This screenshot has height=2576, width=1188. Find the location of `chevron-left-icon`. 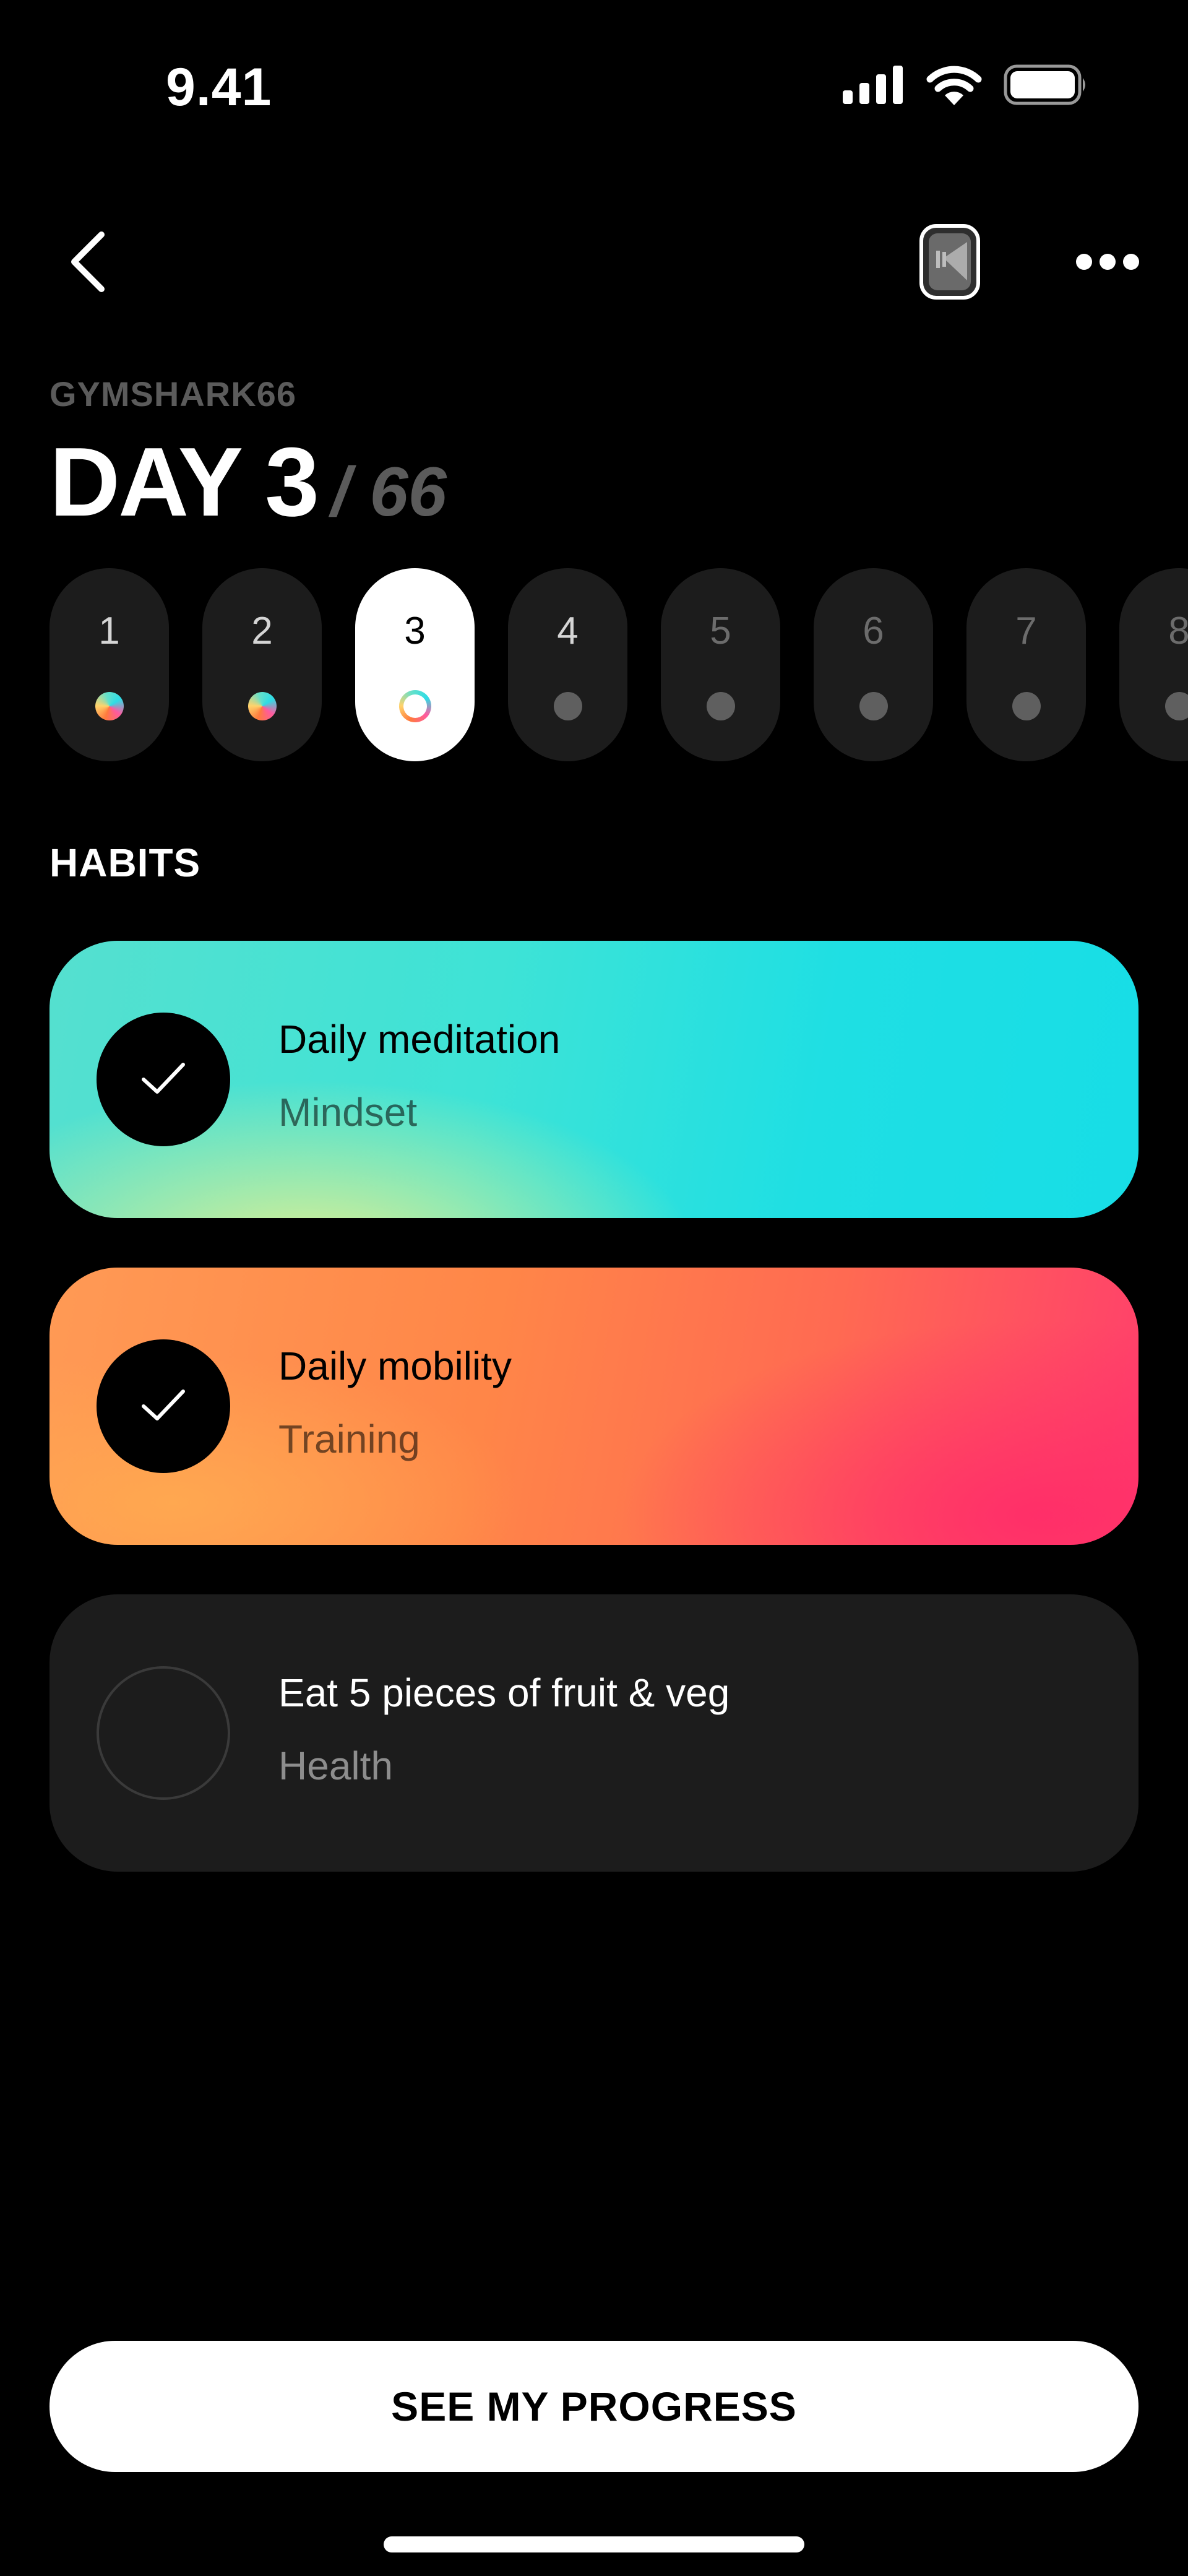

chevron-left-icon is located at coordinates (87, 263).